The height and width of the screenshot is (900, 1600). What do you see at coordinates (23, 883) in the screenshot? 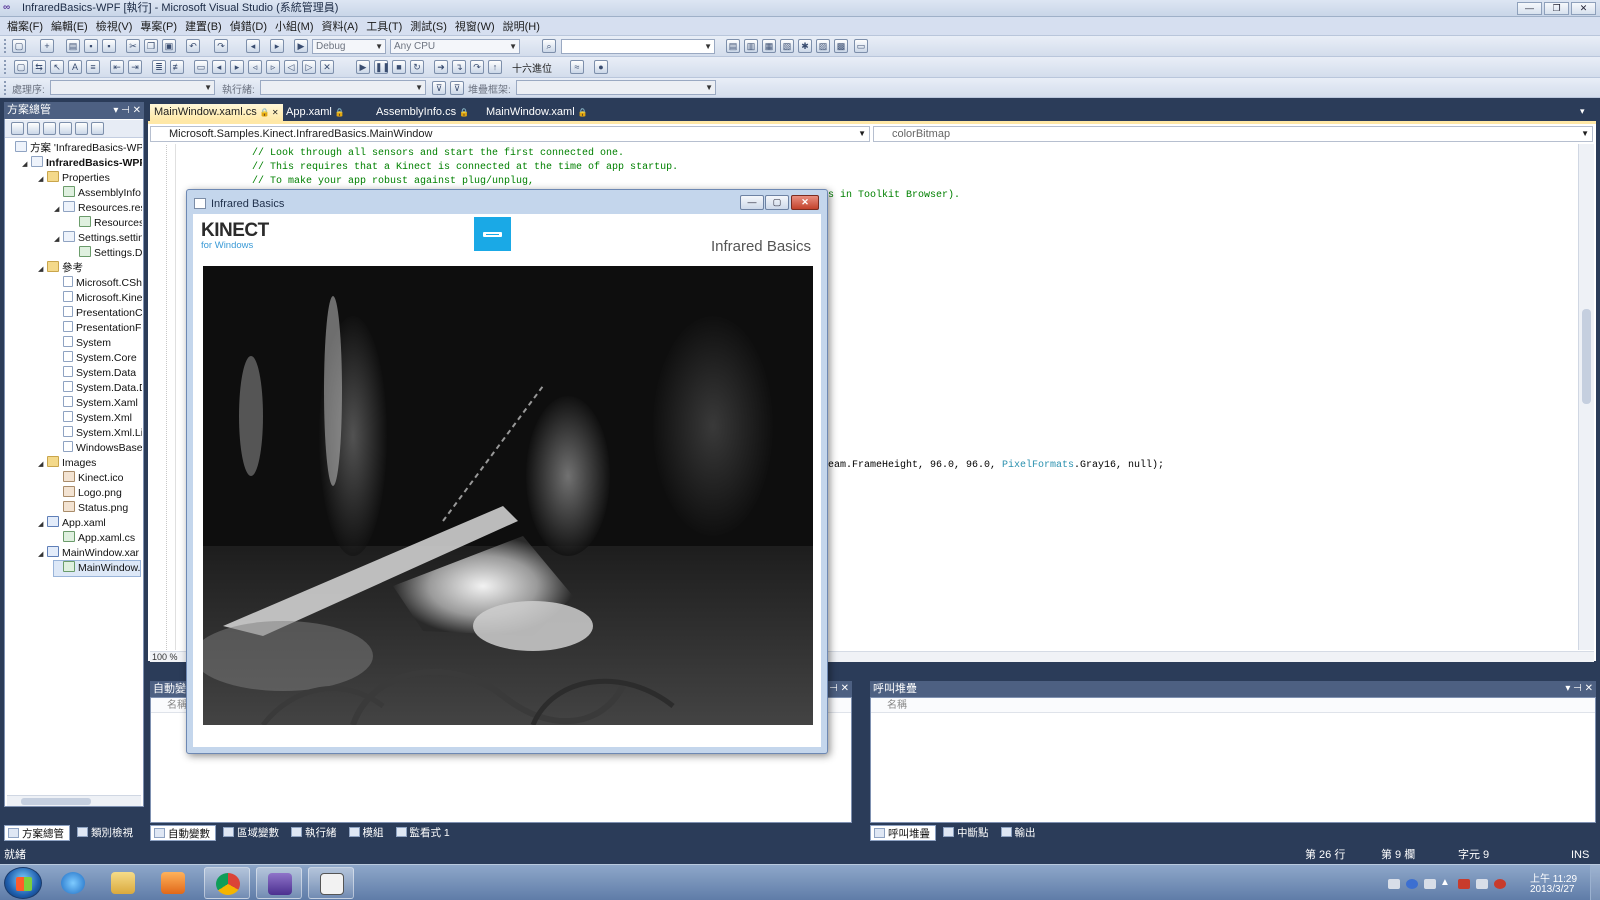
I see `start-button` at bounding box center [23, 883].